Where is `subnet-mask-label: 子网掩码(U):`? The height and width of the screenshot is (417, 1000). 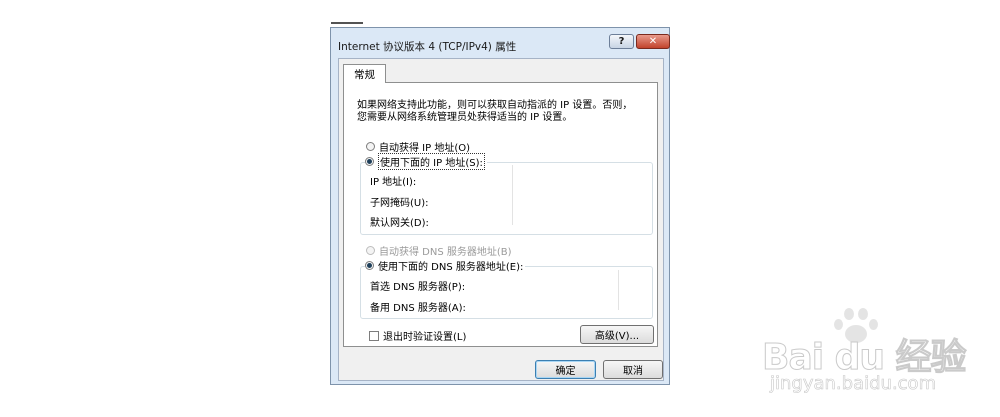 subnet-mask-label: 子网掩码(U): is located at coordinates (399, 203).